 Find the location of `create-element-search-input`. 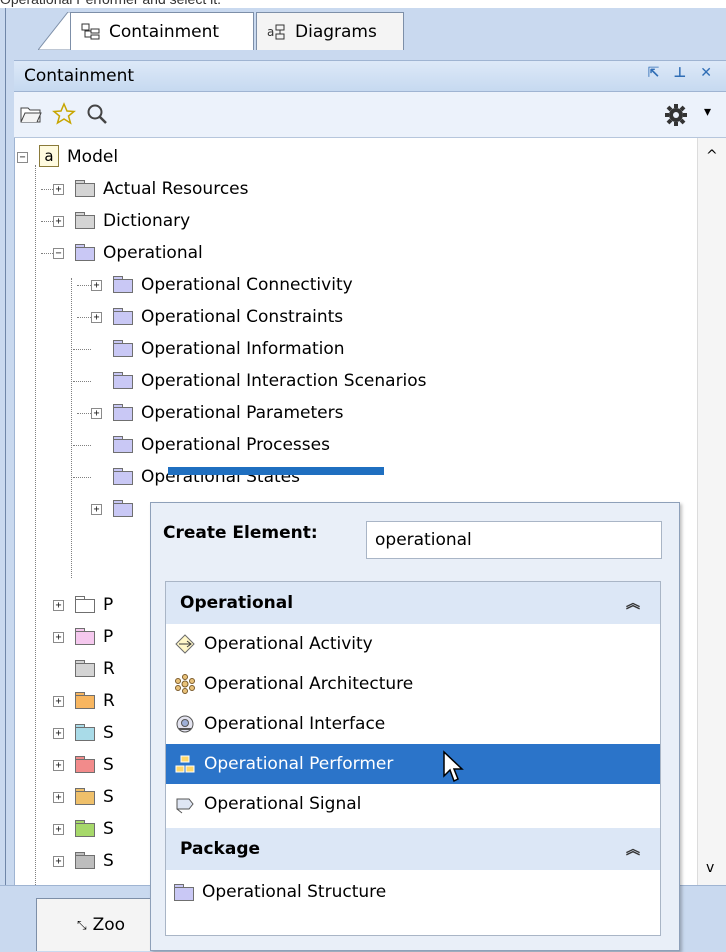

create-element-search-input is located at coordinates (514, 540).